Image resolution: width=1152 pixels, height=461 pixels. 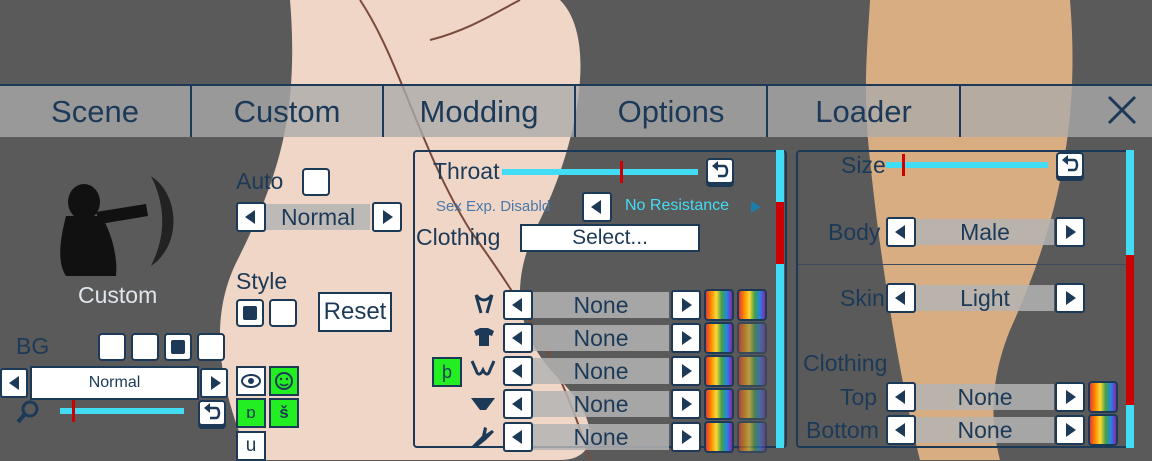 What do you see at coordinates (985, 430) in the screenshot?
I see `bottom-select: None` at bounding box center [985, 430].